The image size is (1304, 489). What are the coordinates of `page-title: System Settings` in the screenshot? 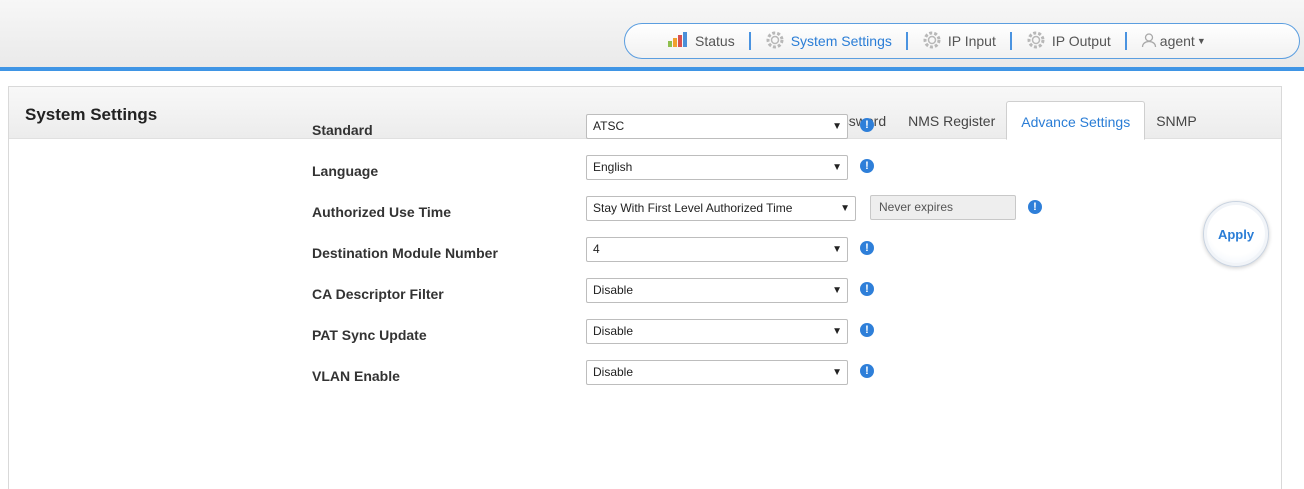 It's located at (91, 114).